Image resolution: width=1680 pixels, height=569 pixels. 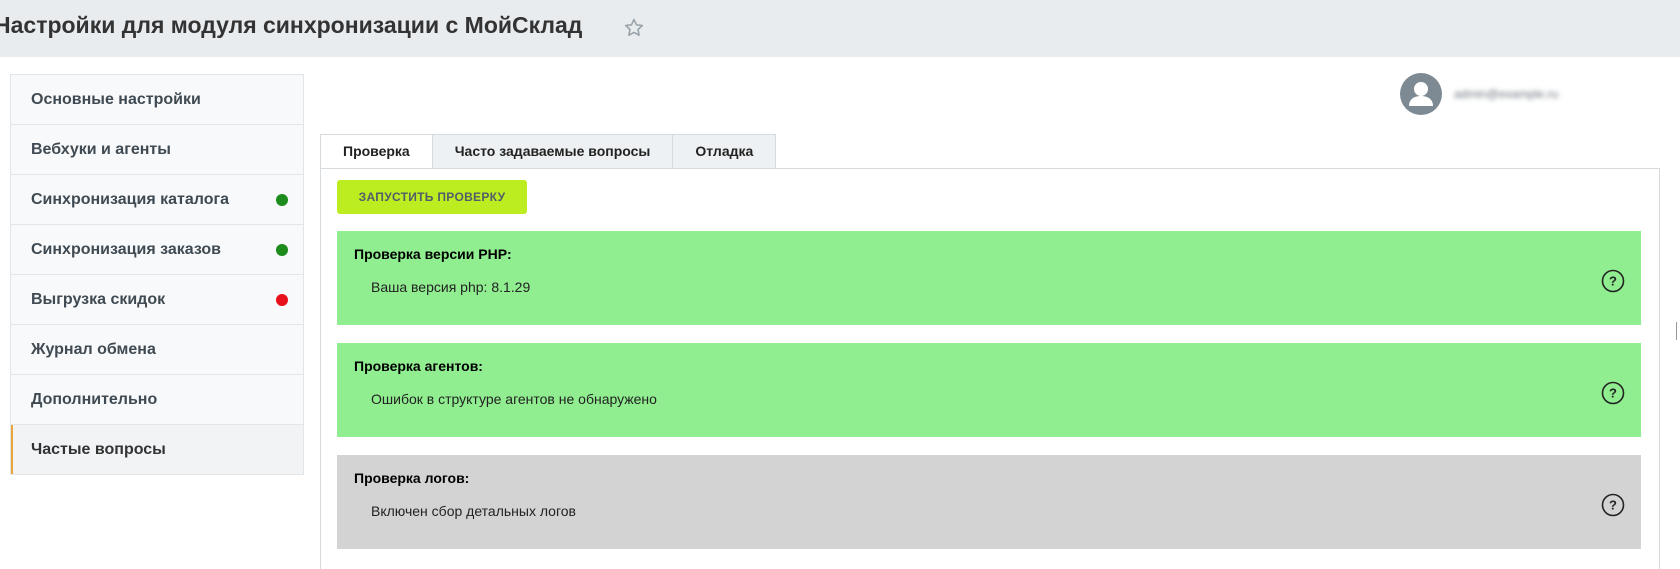 What do you see at coordinates (130, 199) in the screenshot?
I see `sidebar-item-label: Синхронизация каталога` at bounding box center [130, 199].